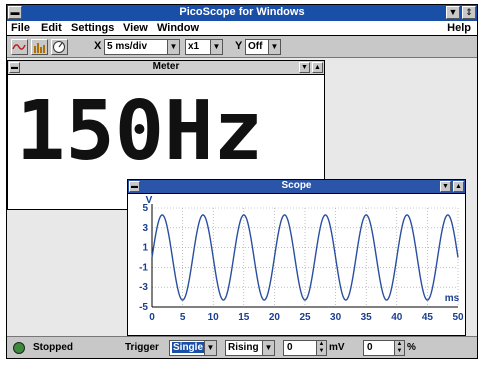 This screenshot has height=365, width=487. I want to click on y-tick-label: 3, so click(145, 228).